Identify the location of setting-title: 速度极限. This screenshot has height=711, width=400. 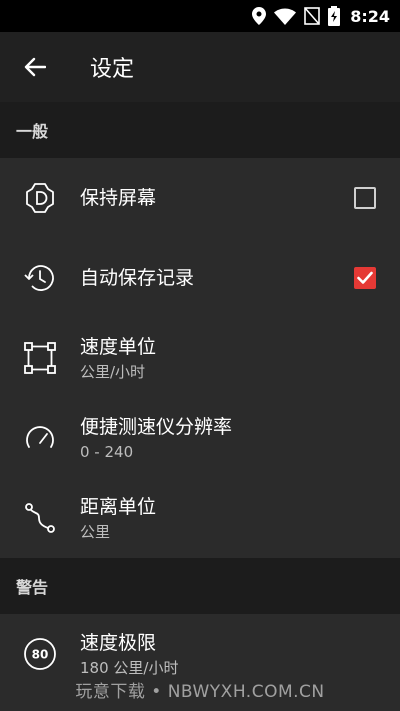
(118, 642).